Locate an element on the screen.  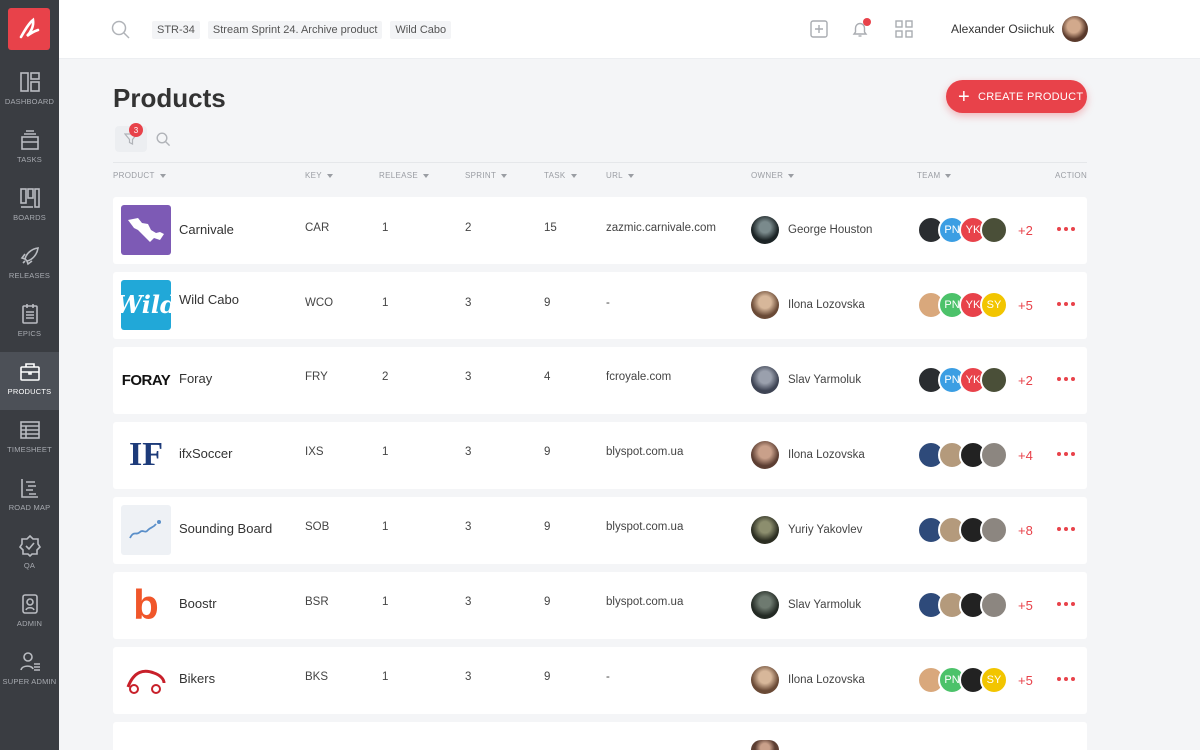
product-name: Boostr is located at coordinates (198, 603).